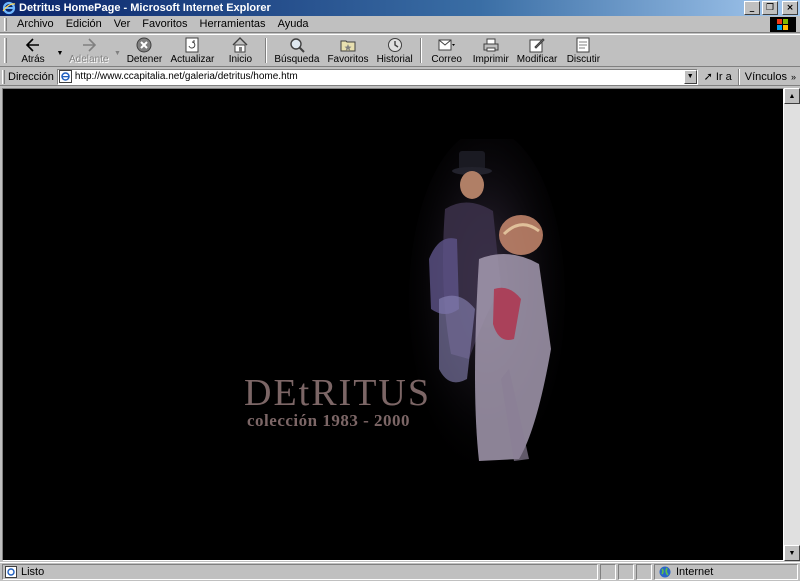 This screenshot has height=581, width=800. What do you see at coordinates (394, 59) in the screenshot?
I see `history-label: Historial` at bounding box center [394, 59].